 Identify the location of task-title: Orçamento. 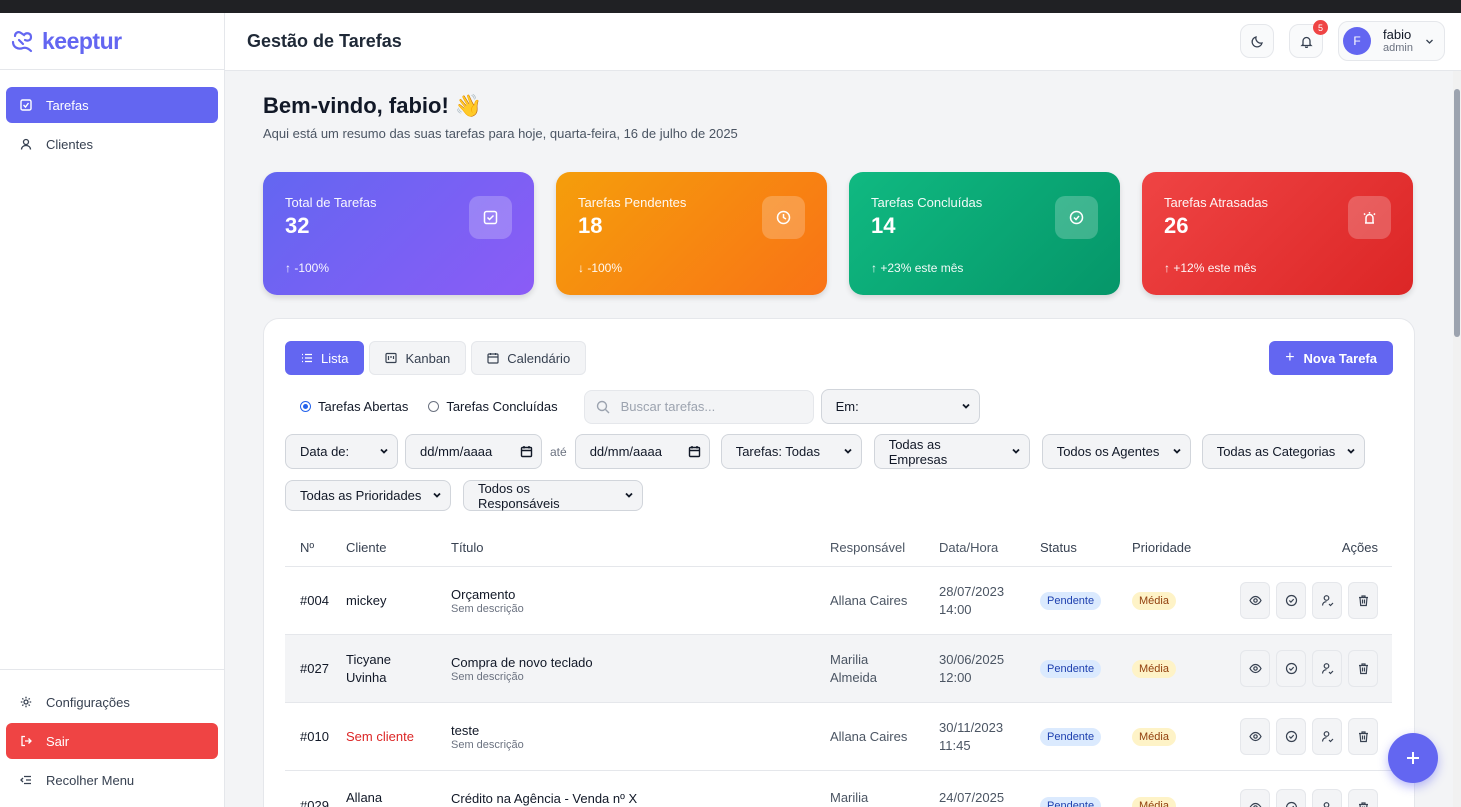
(483, 594).